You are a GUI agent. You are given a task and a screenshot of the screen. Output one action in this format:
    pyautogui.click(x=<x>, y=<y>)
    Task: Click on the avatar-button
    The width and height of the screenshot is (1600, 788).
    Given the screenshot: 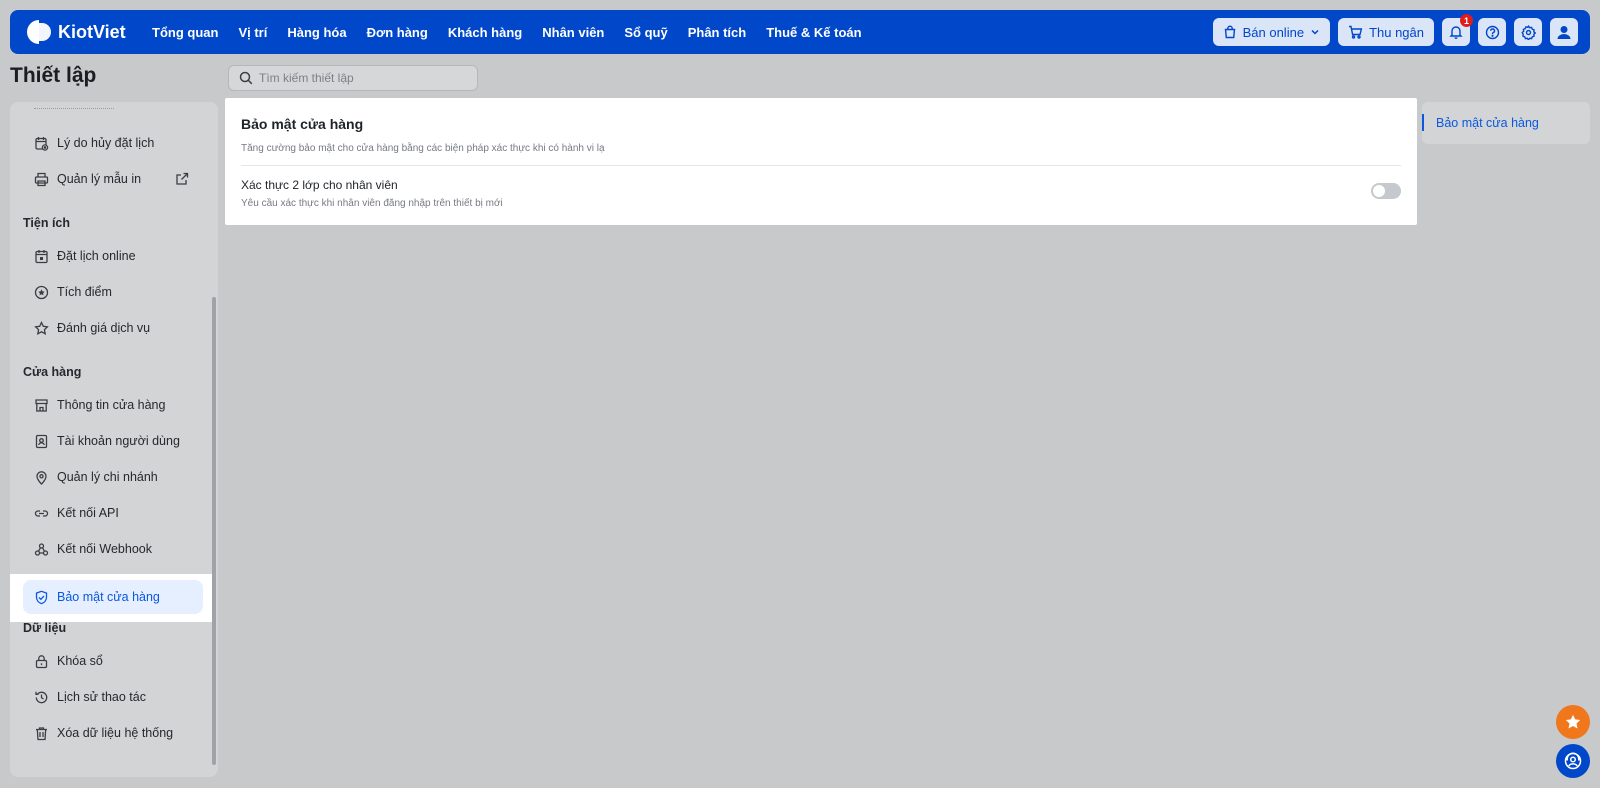 What is the action you would take?
    pyautogui.click(x=1564, y=32)
    